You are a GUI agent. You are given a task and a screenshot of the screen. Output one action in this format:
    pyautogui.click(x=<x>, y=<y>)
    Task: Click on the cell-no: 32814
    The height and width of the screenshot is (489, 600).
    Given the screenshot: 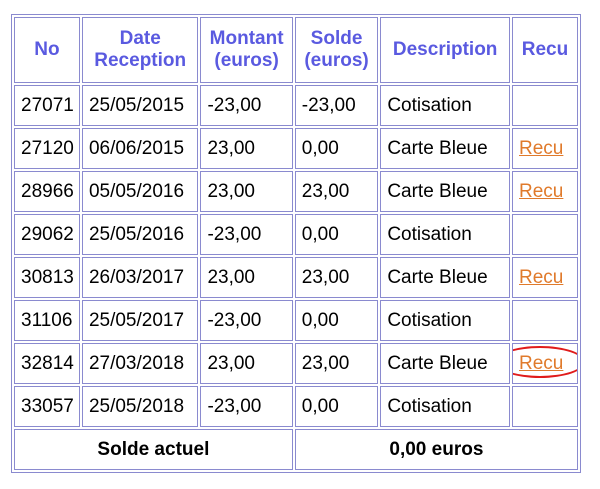 What is the action you would take?
    pyautogui.click(x=47, y=363)
    